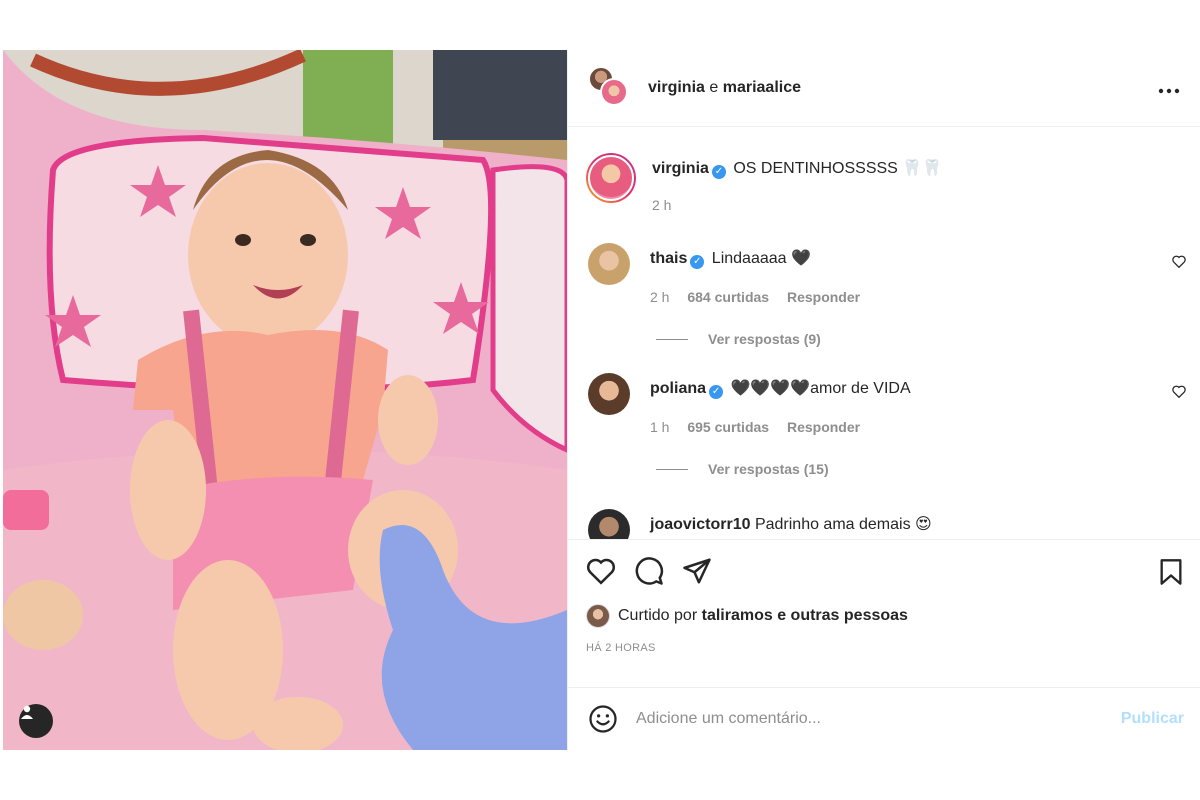 The width and height of the screenshot is (1200, 800). What do you see at coordinates (601, 571) in the screenshot?
I see `heart-icon` at bounding box center [601, 571].